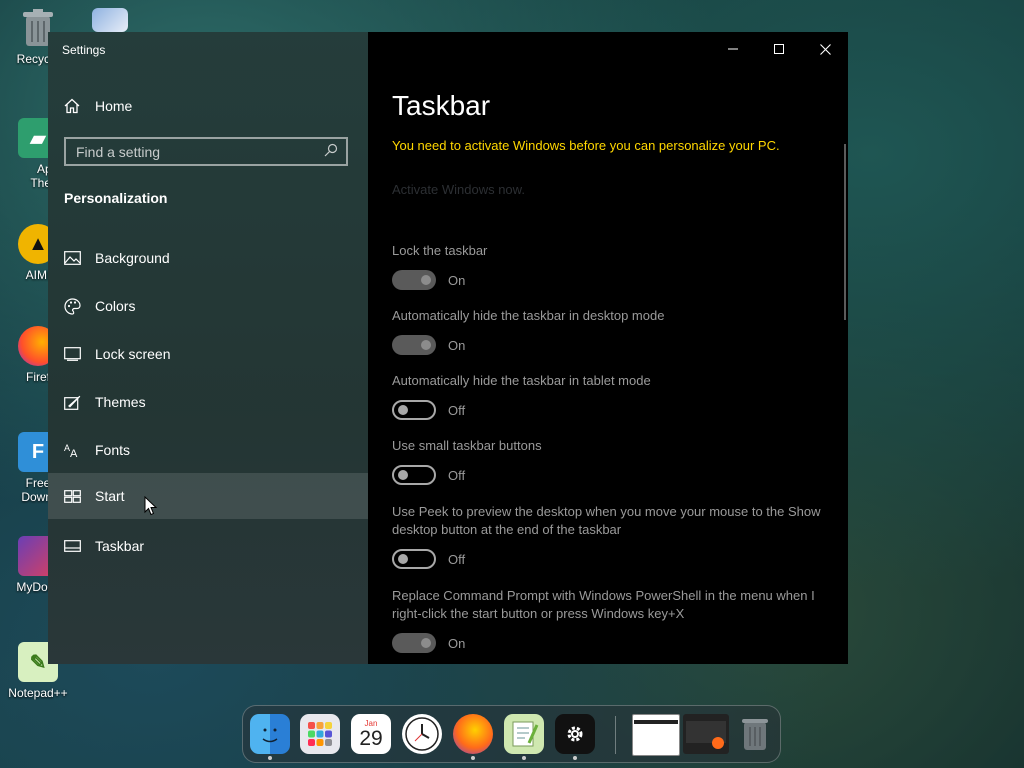 The image size is (1024, 768). Describe the element at coordinates (208, 496) in the screenshot. I see `sidebar-item-start: Start` at that location.